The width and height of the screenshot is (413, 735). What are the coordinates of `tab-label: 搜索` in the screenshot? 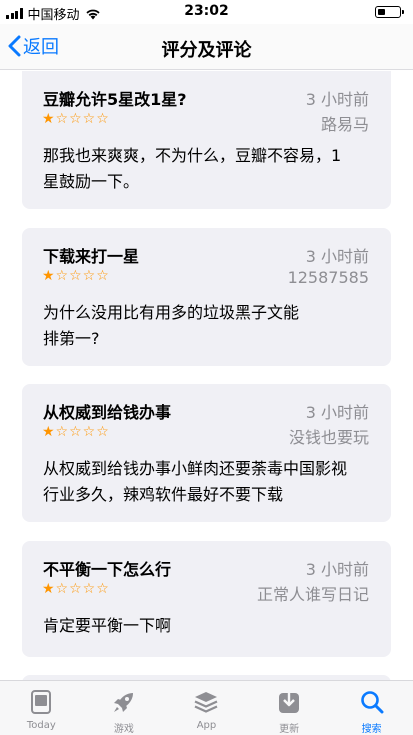 It's located at (371, 729).